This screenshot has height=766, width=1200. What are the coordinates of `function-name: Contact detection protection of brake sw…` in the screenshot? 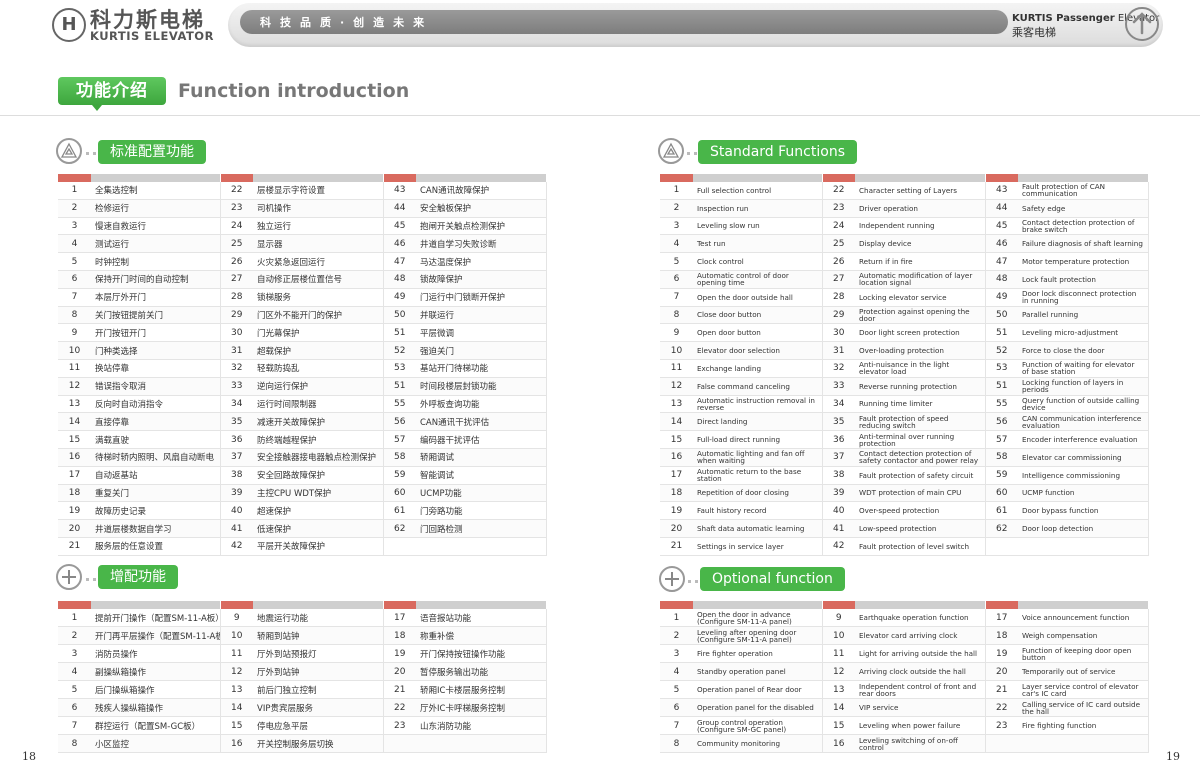 It's located at (1083, 226).